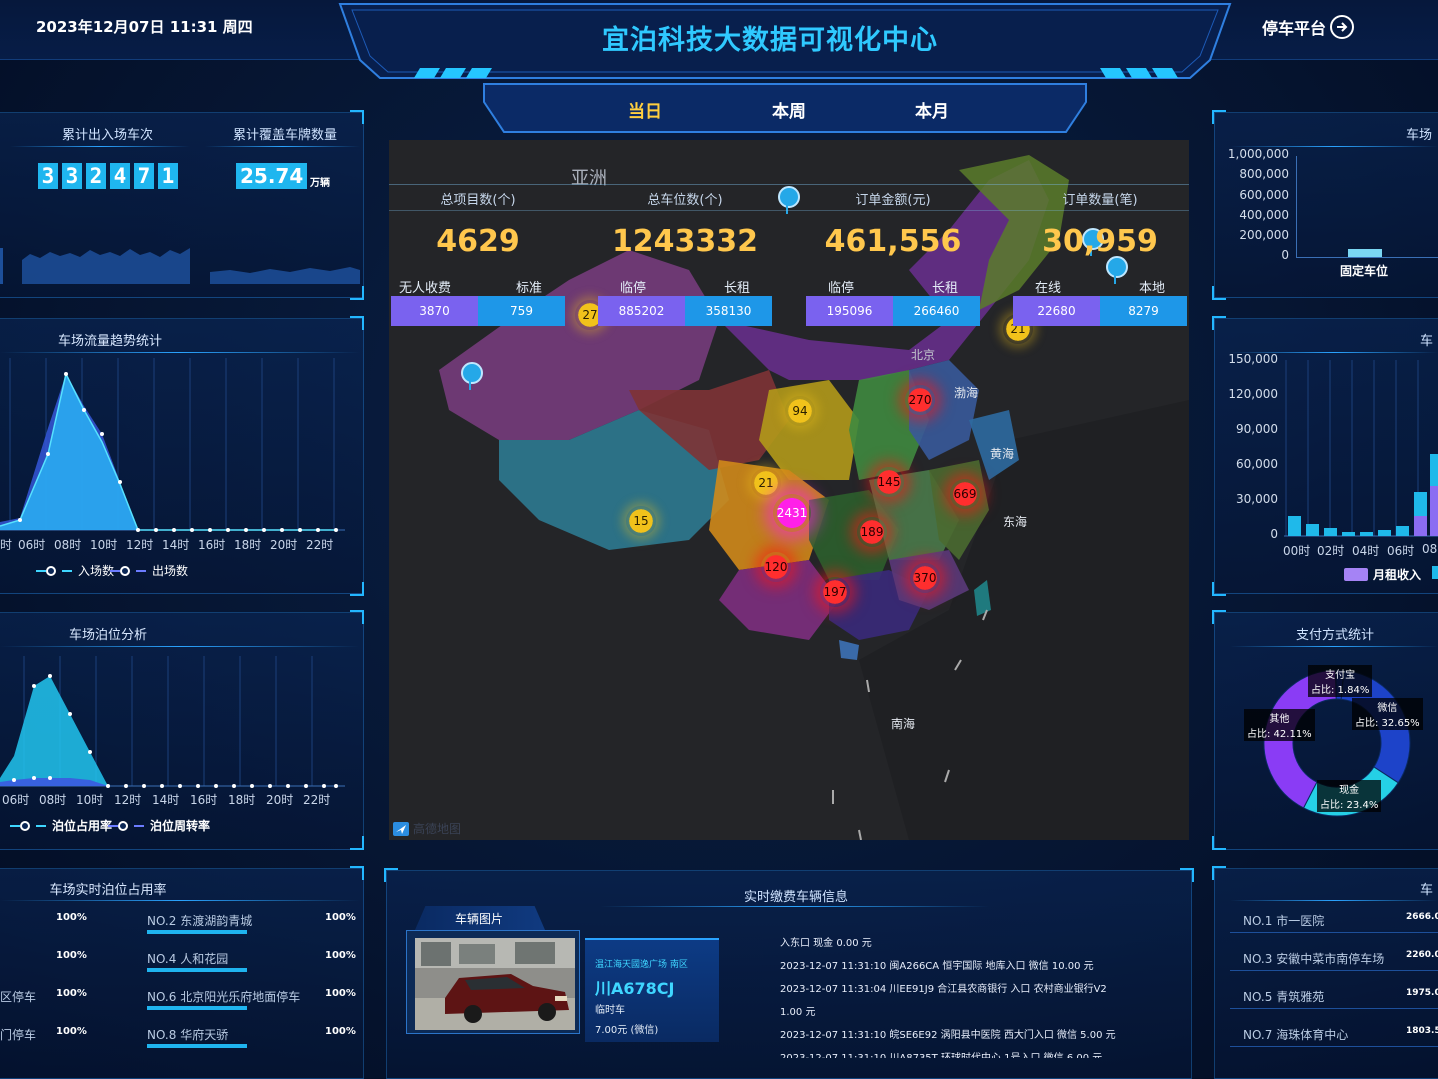 The width and height of the screenshot is (1438, 1079). I want to click on slice-name: 现金, so click(1349, 790).